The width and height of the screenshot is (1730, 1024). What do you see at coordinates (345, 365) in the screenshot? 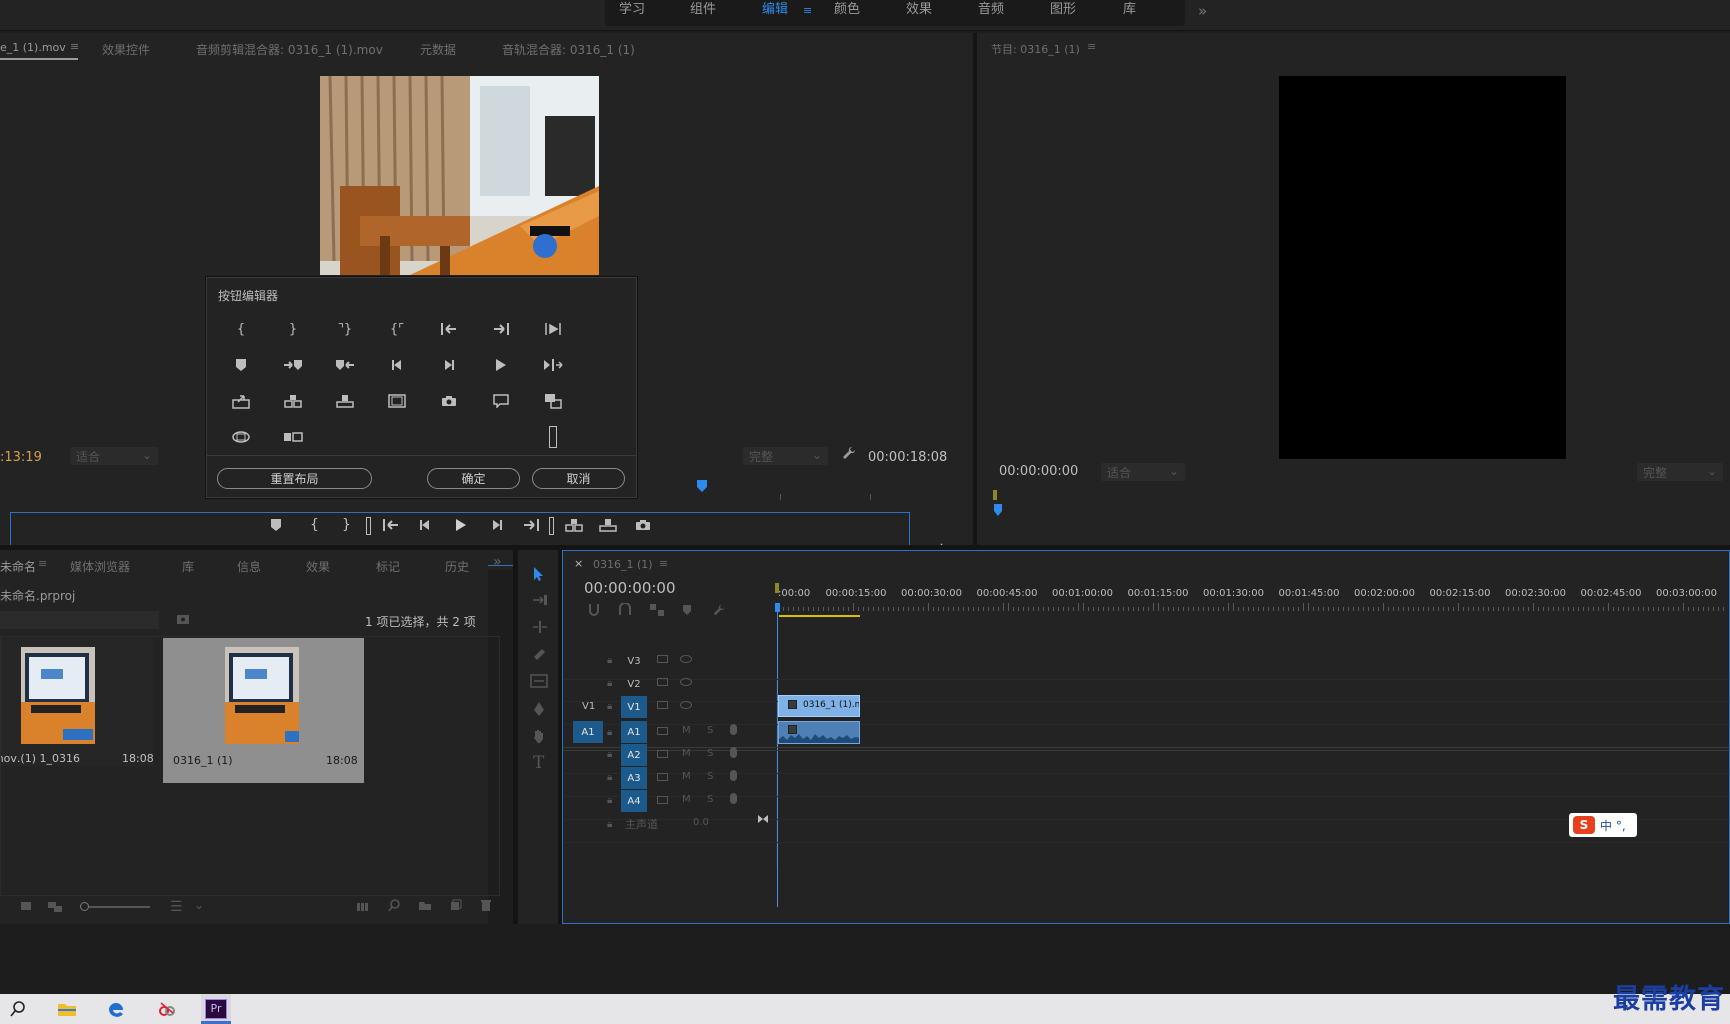
I see `go-to-previous-marker-icon` at bounding box center [345, 365].